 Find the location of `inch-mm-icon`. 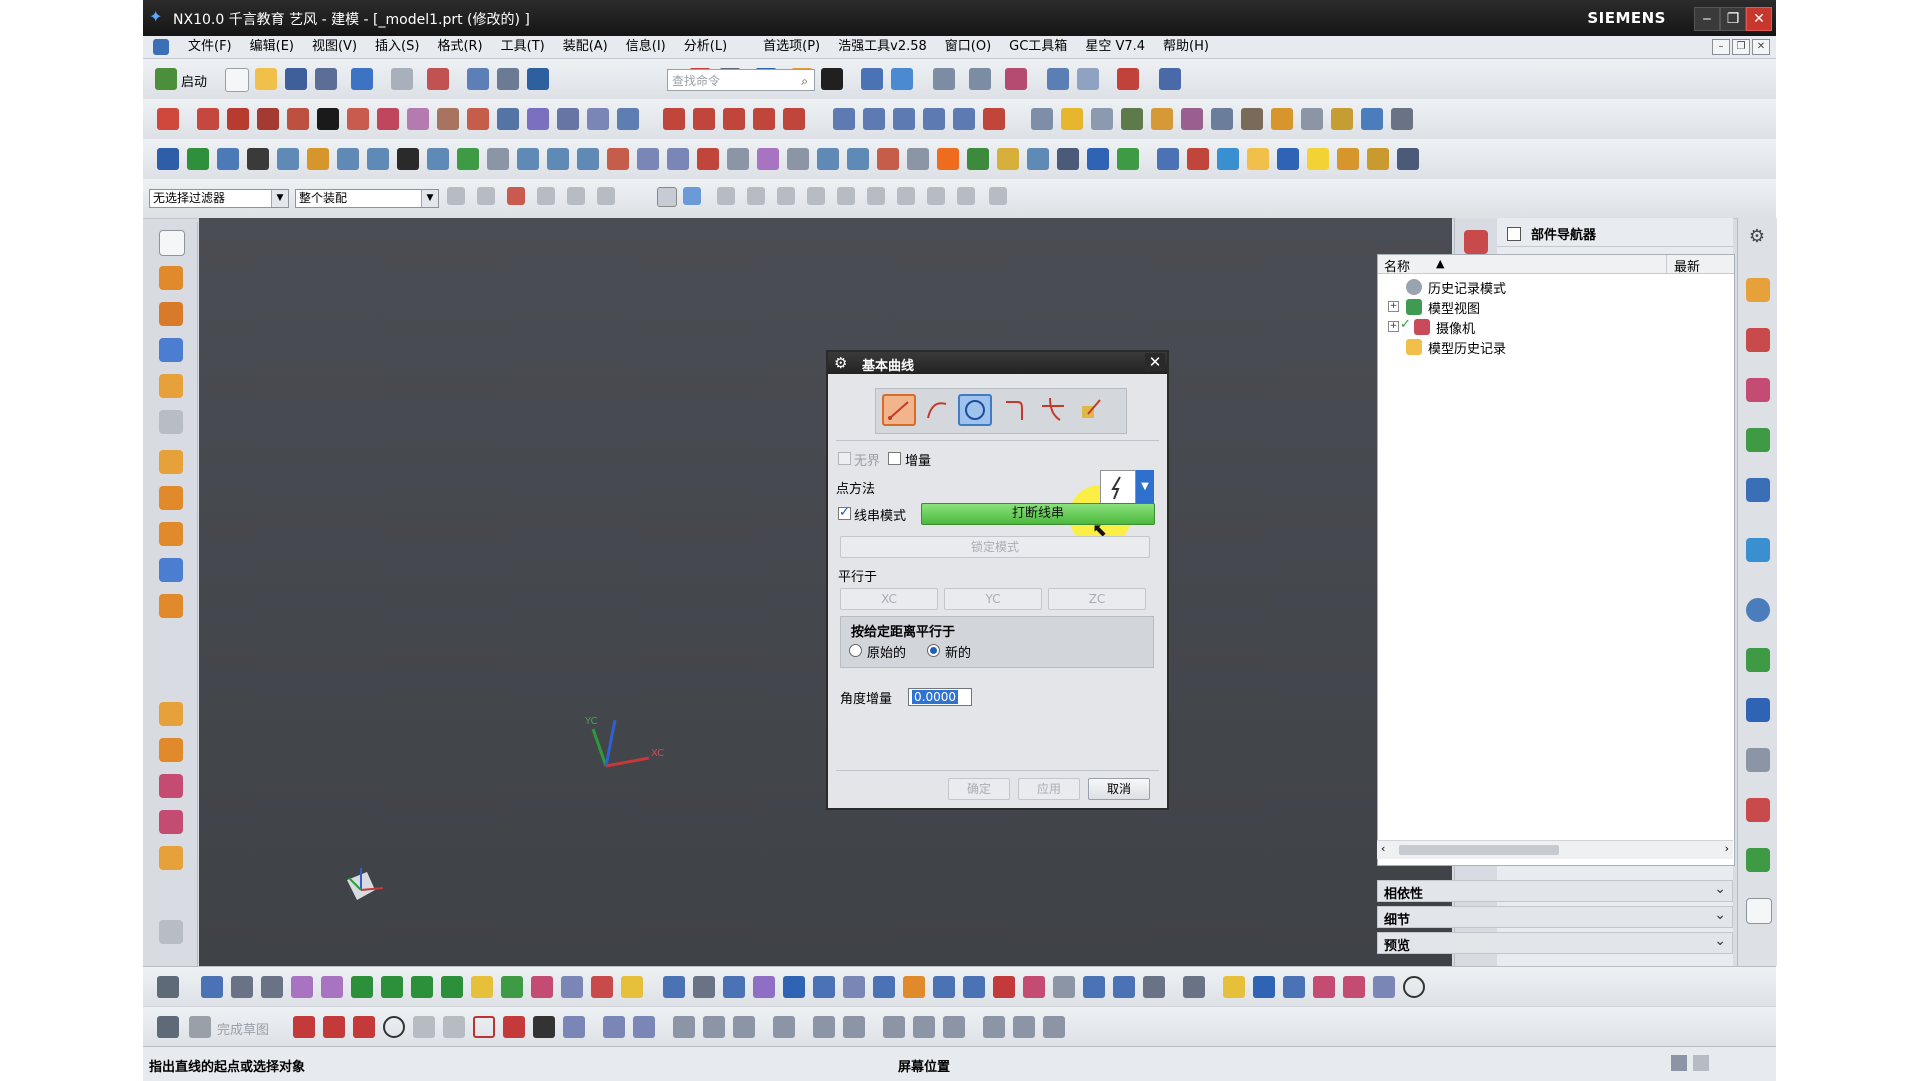

inch-mm-icon is located at coordinates (1198, 159).